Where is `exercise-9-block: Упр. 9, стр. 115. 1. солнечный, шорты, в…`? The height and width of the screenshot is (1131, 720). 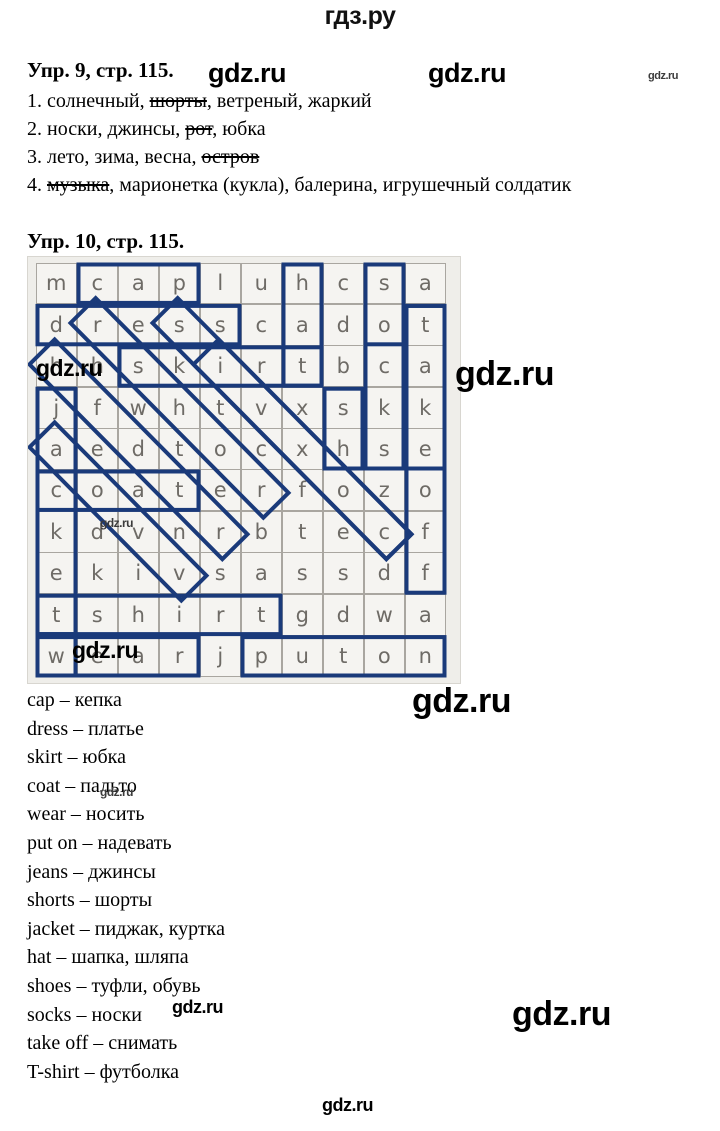
exercise-9-block: Упр. 9, стр. 115. 1. солнечный, шорты, в… is located at coordinates (367, 128).